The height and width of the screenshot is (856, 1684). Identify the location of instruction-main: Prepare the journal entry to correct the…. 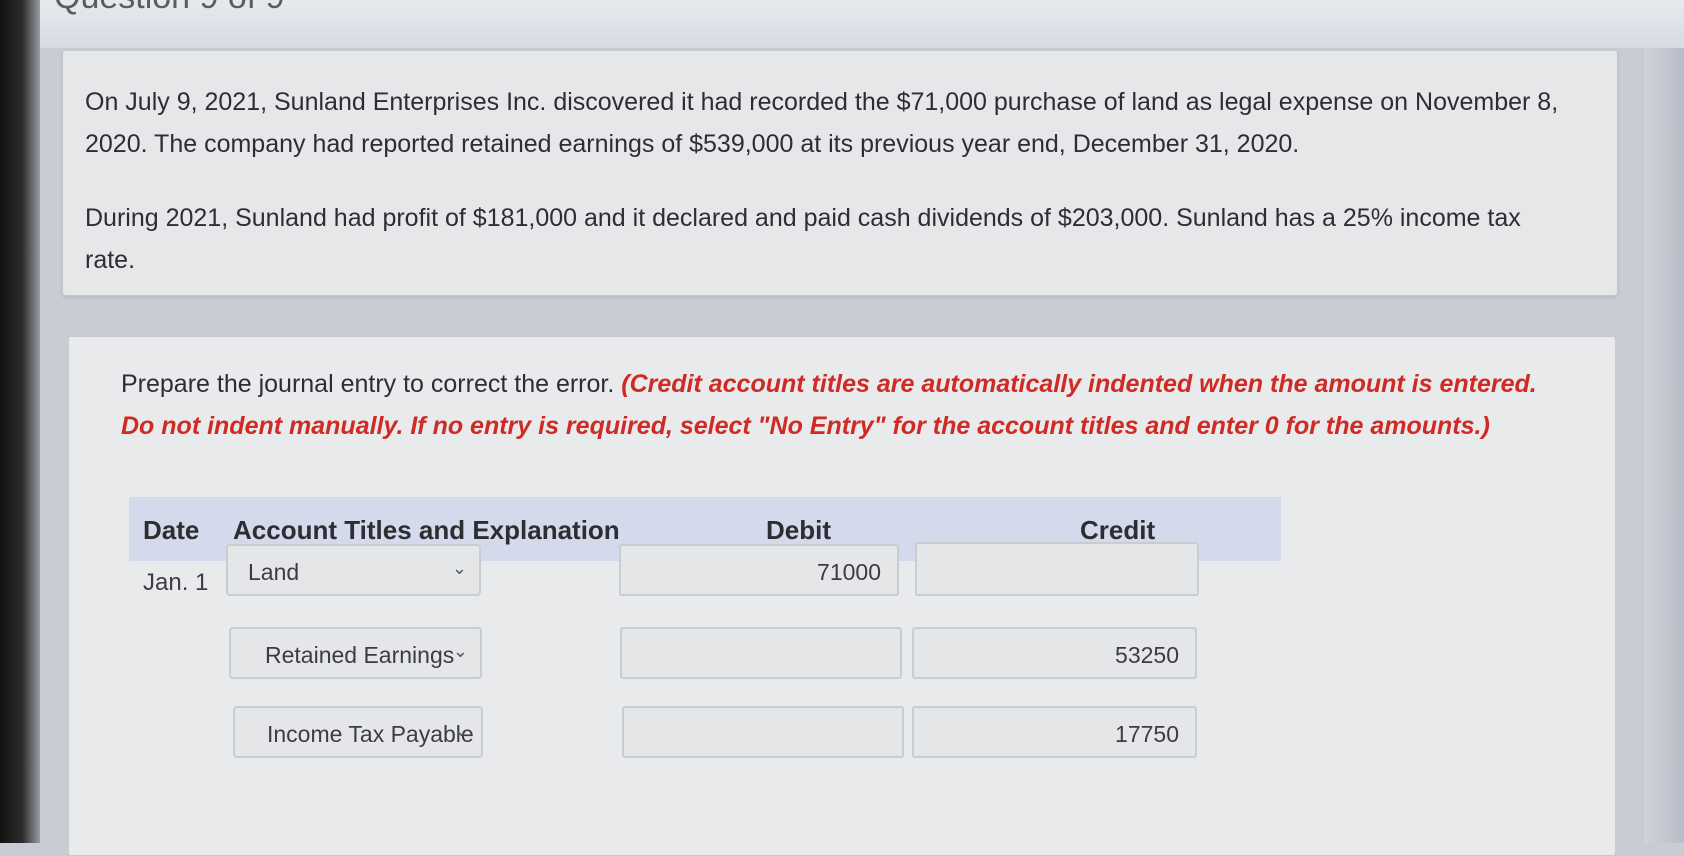
(371, 384).